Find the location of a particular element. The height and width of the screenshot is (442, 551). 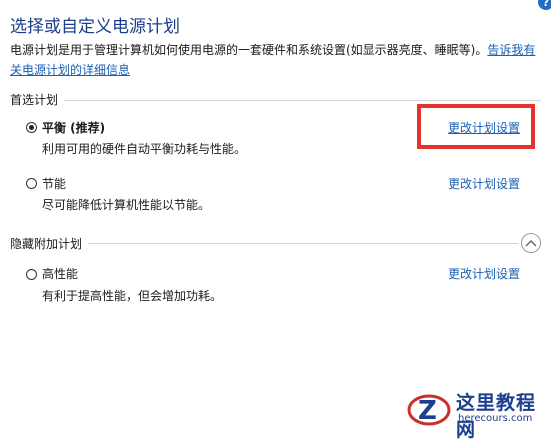

hidden-group-label: 隐藏附加计划 is located at coordinates (49, 243).